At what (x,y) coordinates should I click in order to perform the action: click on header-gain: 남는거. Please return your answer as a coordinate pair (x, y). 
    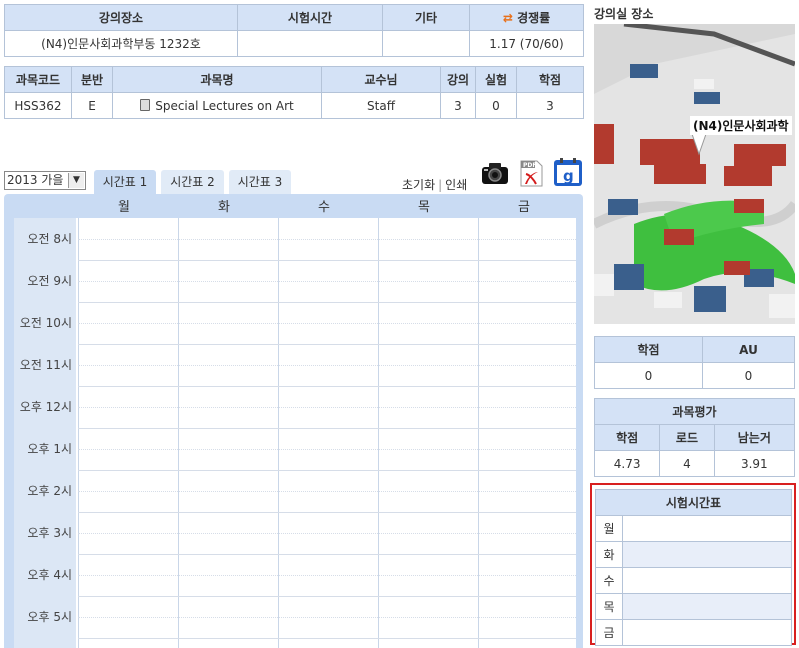
    Looking at the image, I should click on (754, 437).